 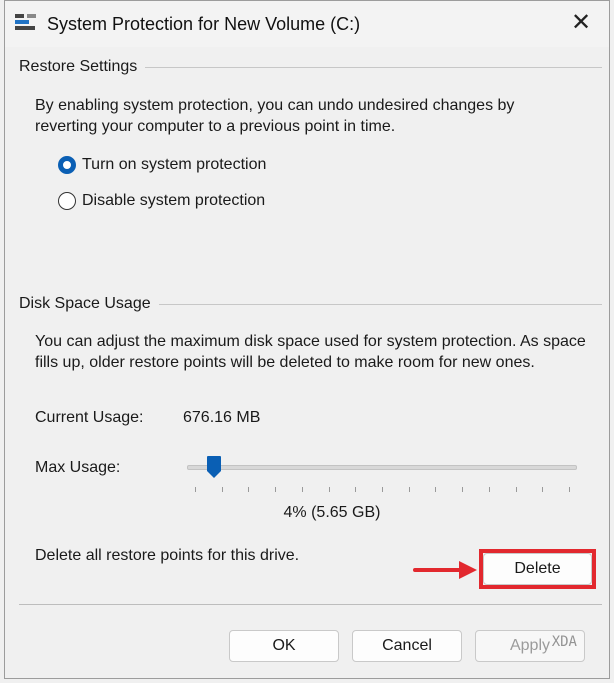 What do you see at coordinates (332, 512) in the screenshot?
I see `max-usage-percent: 4% (5.65 GB)` at bounding box center [332, 512].